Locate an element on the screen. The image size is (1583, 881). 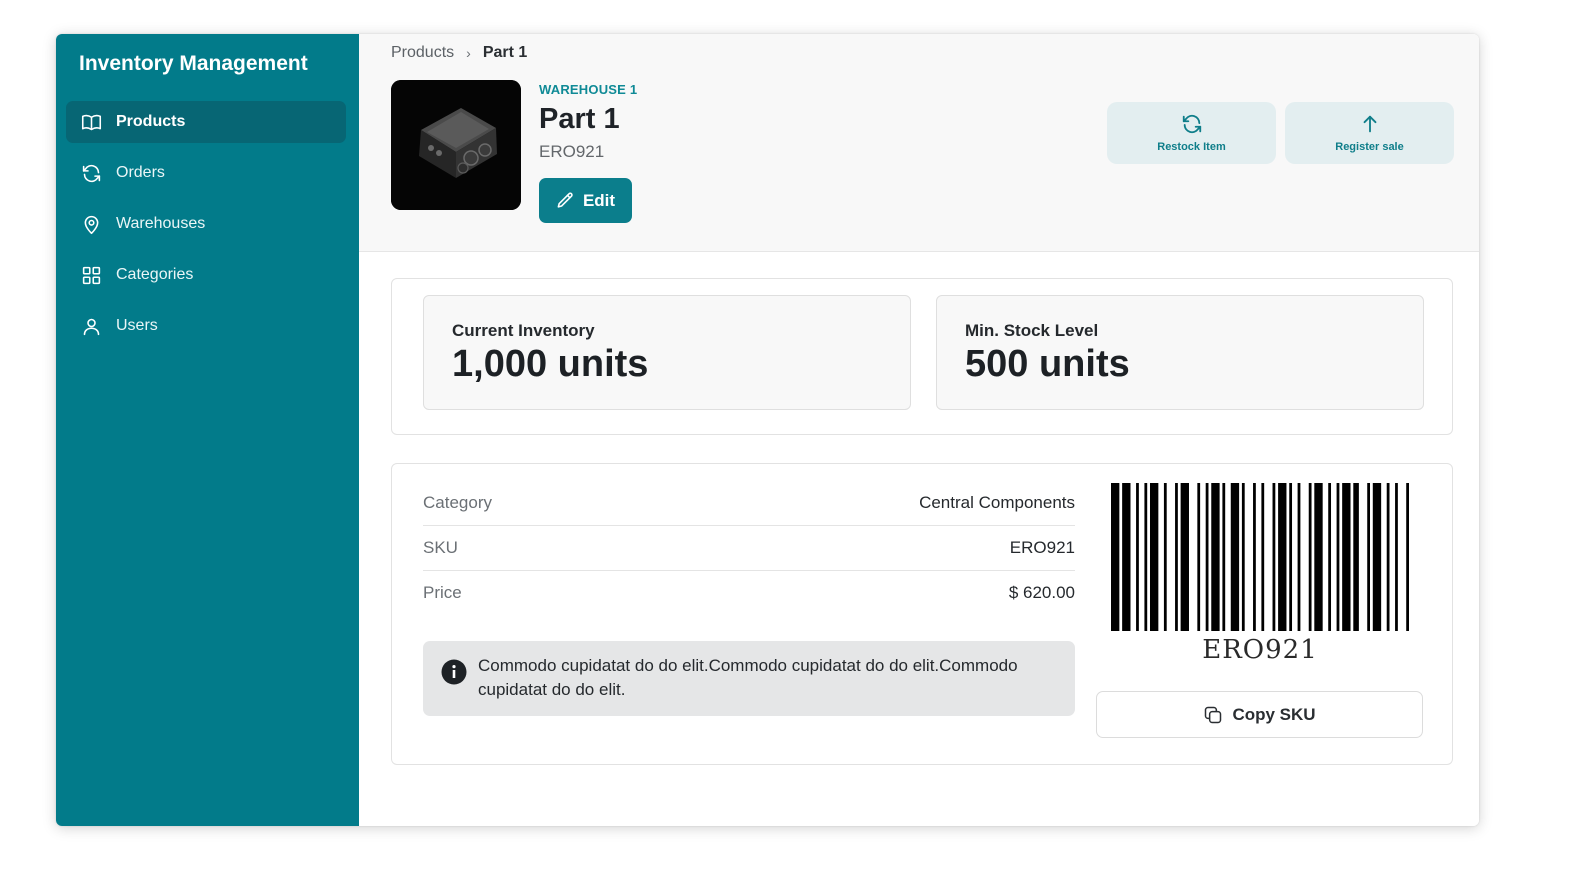
barcode-text: ERO921 is located at coordinates (1260, 650).